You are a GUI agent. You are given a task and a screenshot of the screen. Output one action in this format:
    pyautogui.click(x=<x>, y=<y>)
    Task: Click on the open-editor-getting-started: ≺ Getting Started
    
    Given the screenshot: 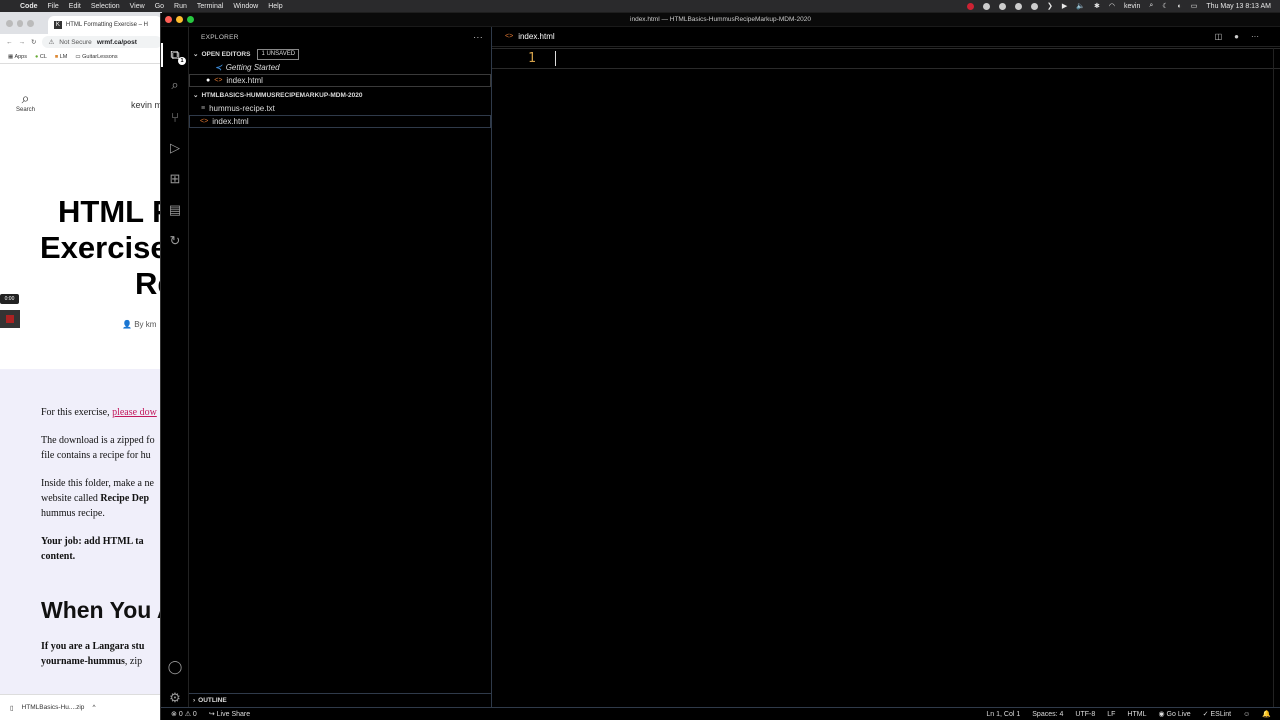 What is the action you would take?
    pyautogui.click(x=340, y=67)
    